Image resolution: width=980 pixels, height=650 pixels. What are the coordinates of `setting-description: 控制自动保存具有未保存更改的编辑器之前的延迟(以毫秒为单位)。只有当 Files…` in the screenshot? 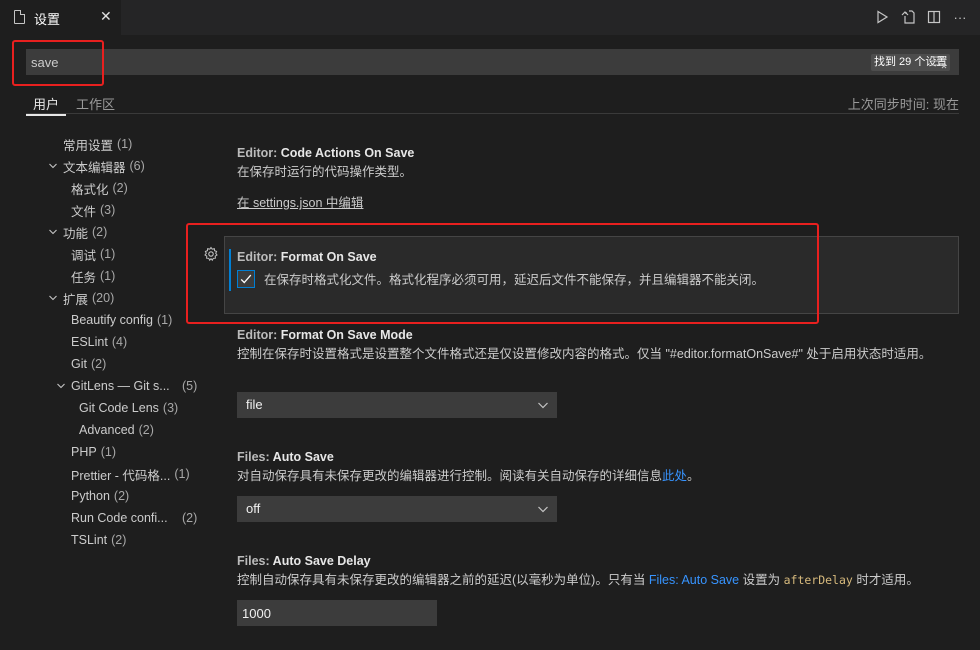 It's located at (578, 580).